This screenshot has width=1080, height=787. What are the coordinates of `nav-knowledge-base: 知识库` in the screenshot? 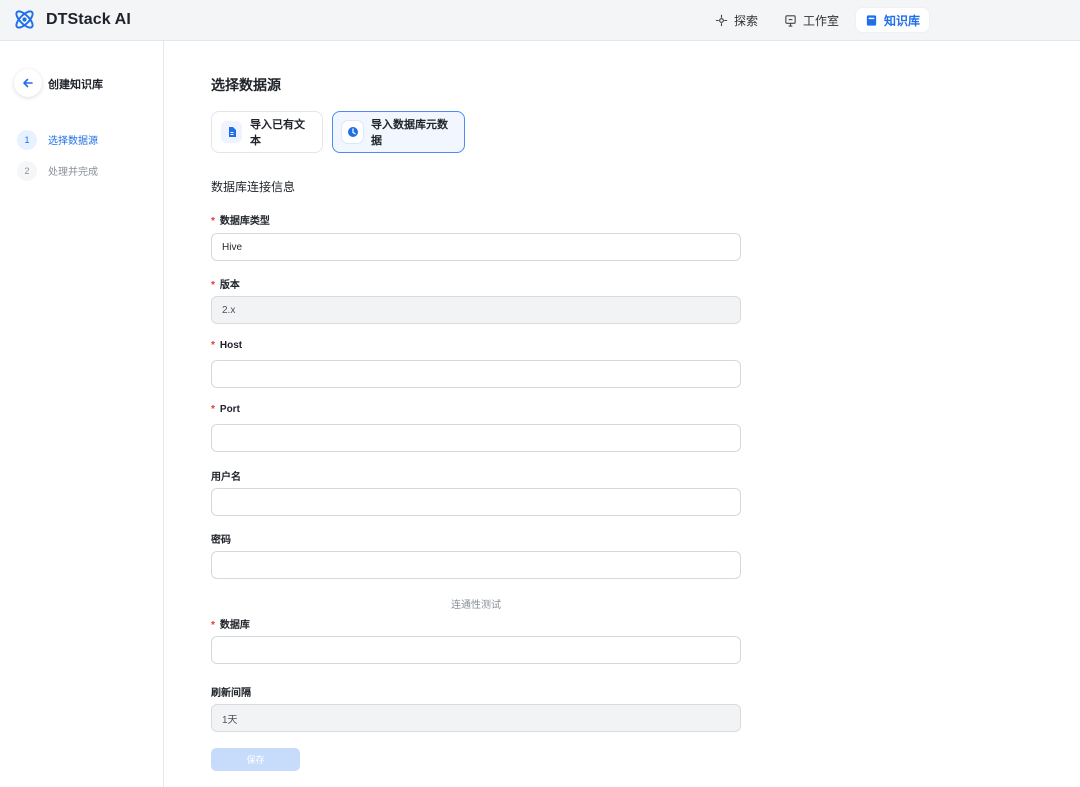 It's located at (893, 20).